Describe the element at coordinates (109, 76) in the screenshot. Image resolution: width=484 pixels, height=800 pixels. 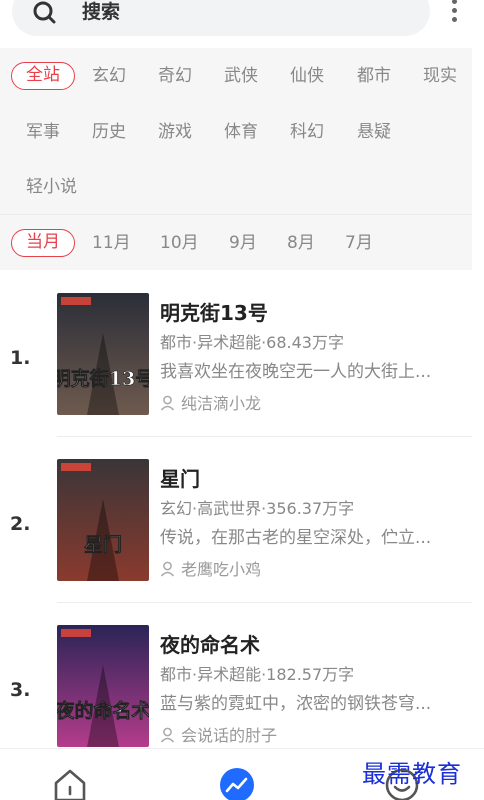
I see `category-chip-1: 玄幻` at that location.